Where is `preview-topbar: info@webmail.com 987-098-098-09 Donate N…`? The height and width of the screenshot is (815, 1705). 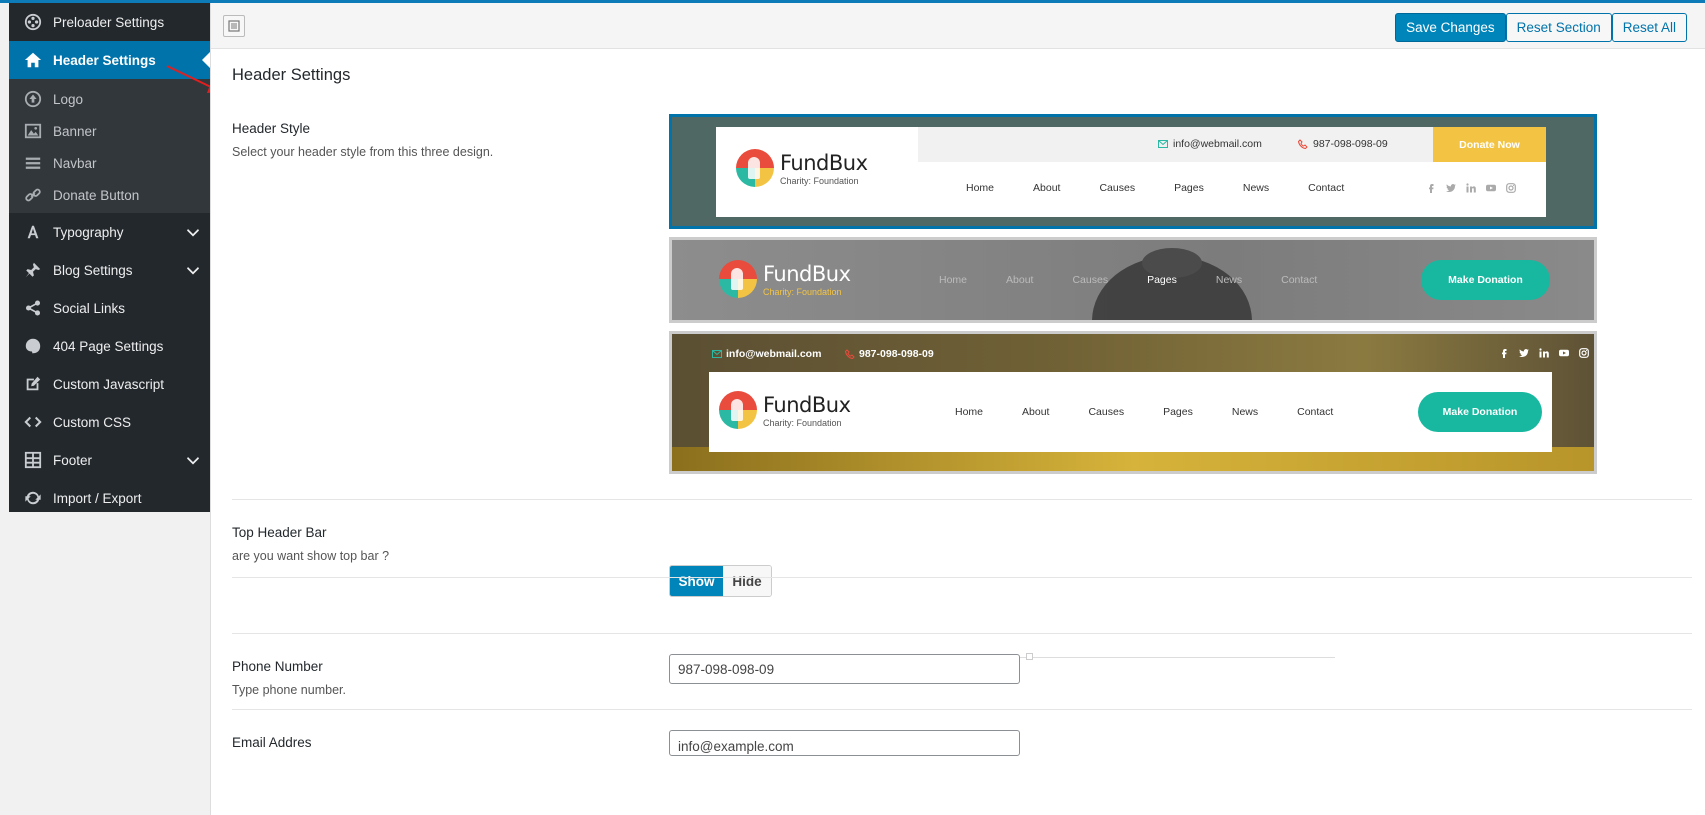
preview-topbar: info@webmail.com 987-098-098-09 Donate N… is located at coordinates (1232, 144).